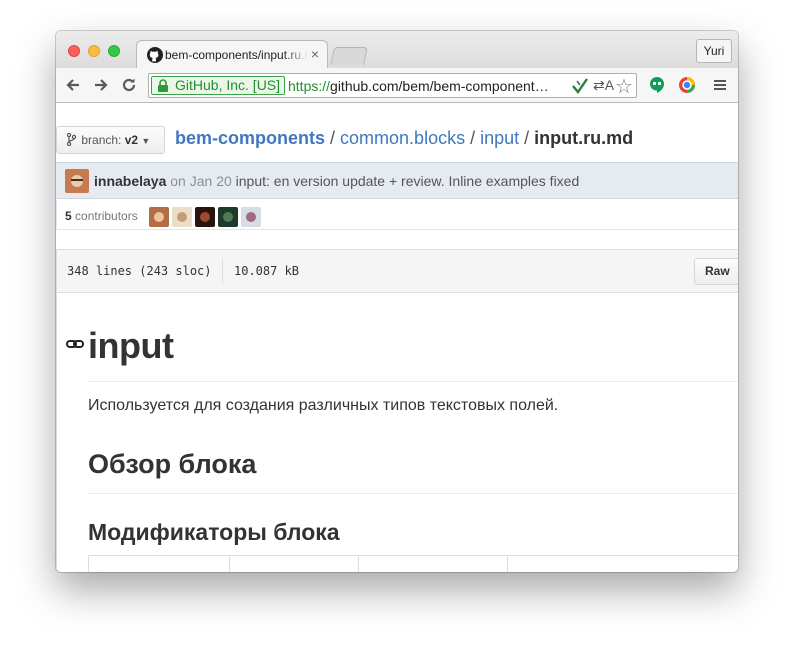 This screenshot has width=794, height=652. What do you see at coordinates (68, 216) in the screenshot?
I see `contributors-number: 5` at bounding box center [68, 216].